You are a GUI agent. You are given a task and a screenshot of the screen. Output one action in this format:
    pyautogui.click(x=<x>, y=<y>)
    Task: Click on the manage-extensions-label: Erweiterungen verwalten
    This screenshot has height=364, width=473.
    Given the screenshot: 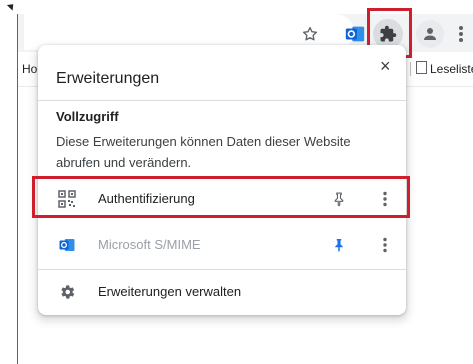 What is the action you would take?
    pyautogui.click(x=170, y=291)
    